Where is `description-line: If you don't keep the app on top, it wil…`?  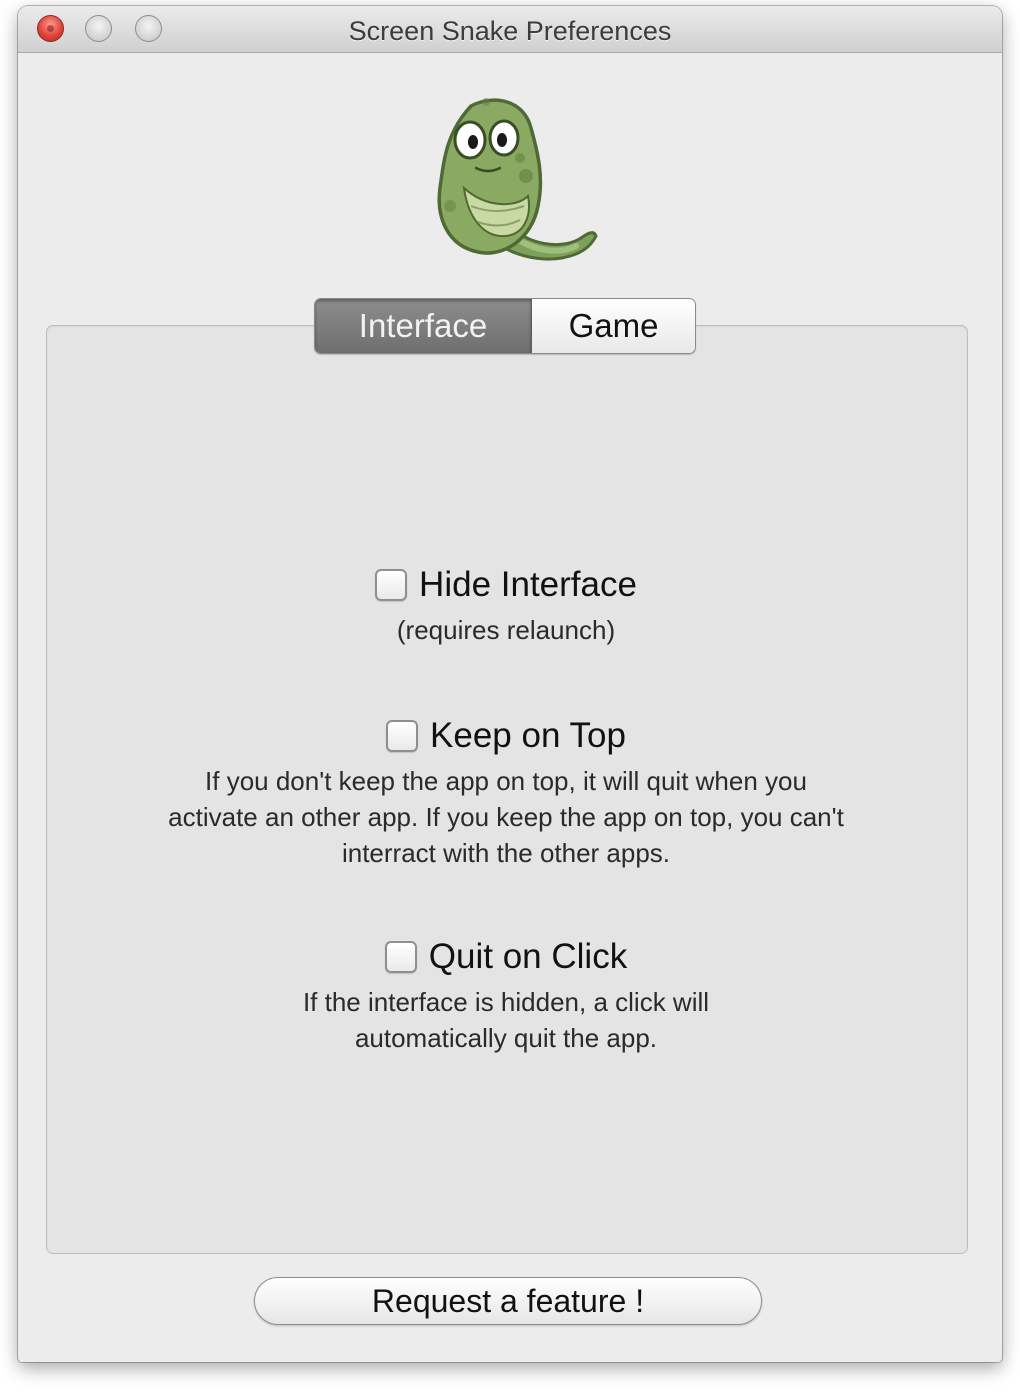
description-line: If you don't keep the app on top, it wil… is located at coordinates (506, 781).